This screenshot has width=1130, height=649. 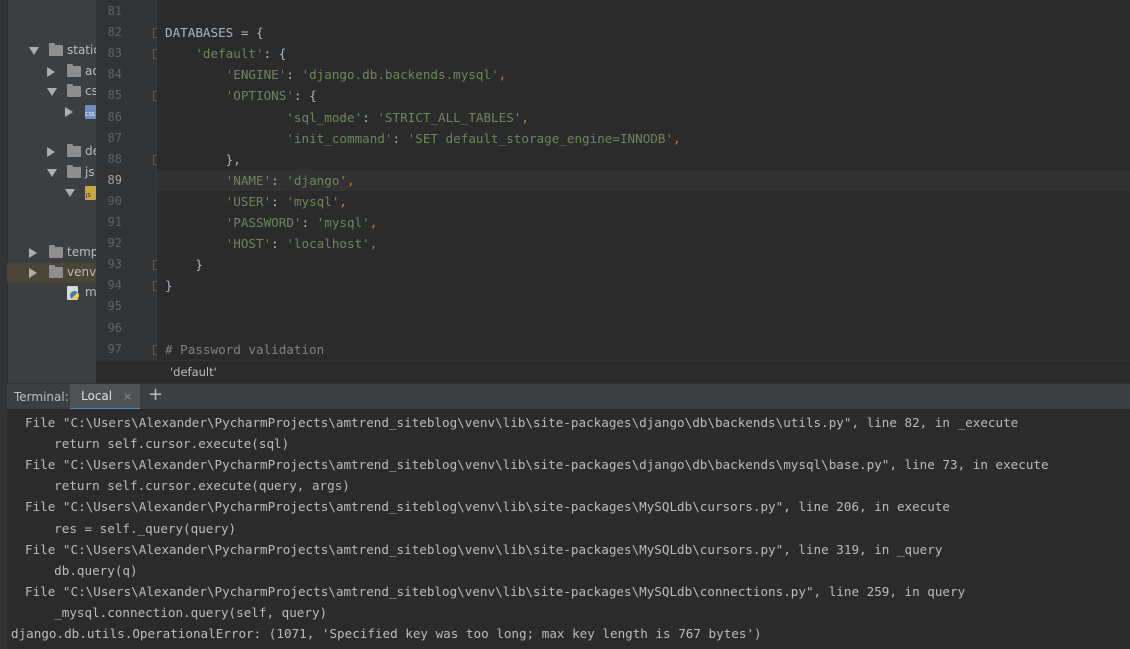 What do you see at coordinates (114, 327) in the screenshot?
I see `line-number: 96` at bounding box center [114, 327].